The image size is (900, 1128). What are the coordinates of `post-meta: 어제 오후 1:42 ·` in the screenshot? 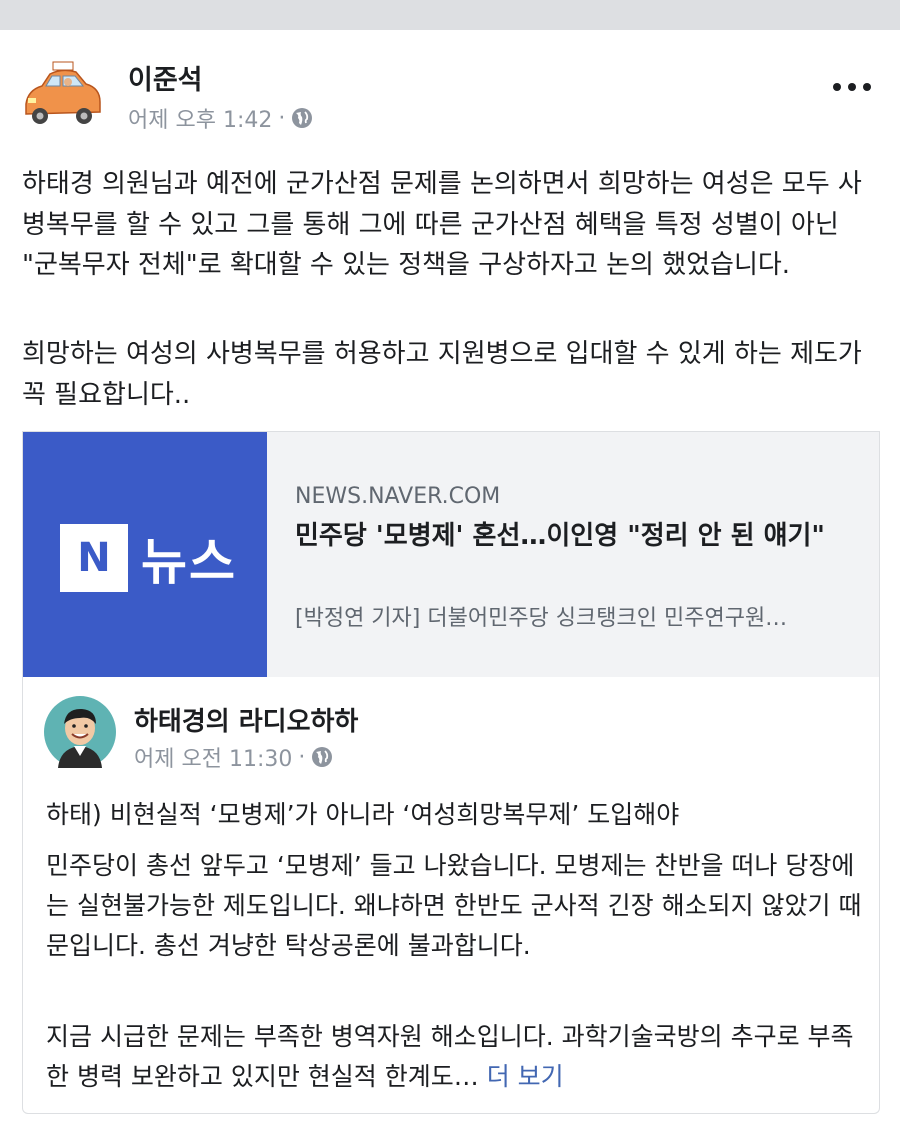 It's located at (220, 118).